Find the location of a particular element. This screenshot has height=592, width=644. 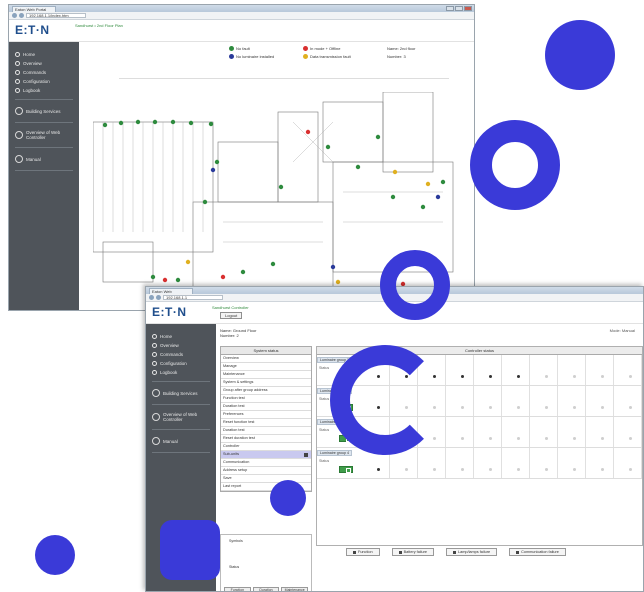

url-field: 192.168.1.1 is located at coordinates (193, 297).